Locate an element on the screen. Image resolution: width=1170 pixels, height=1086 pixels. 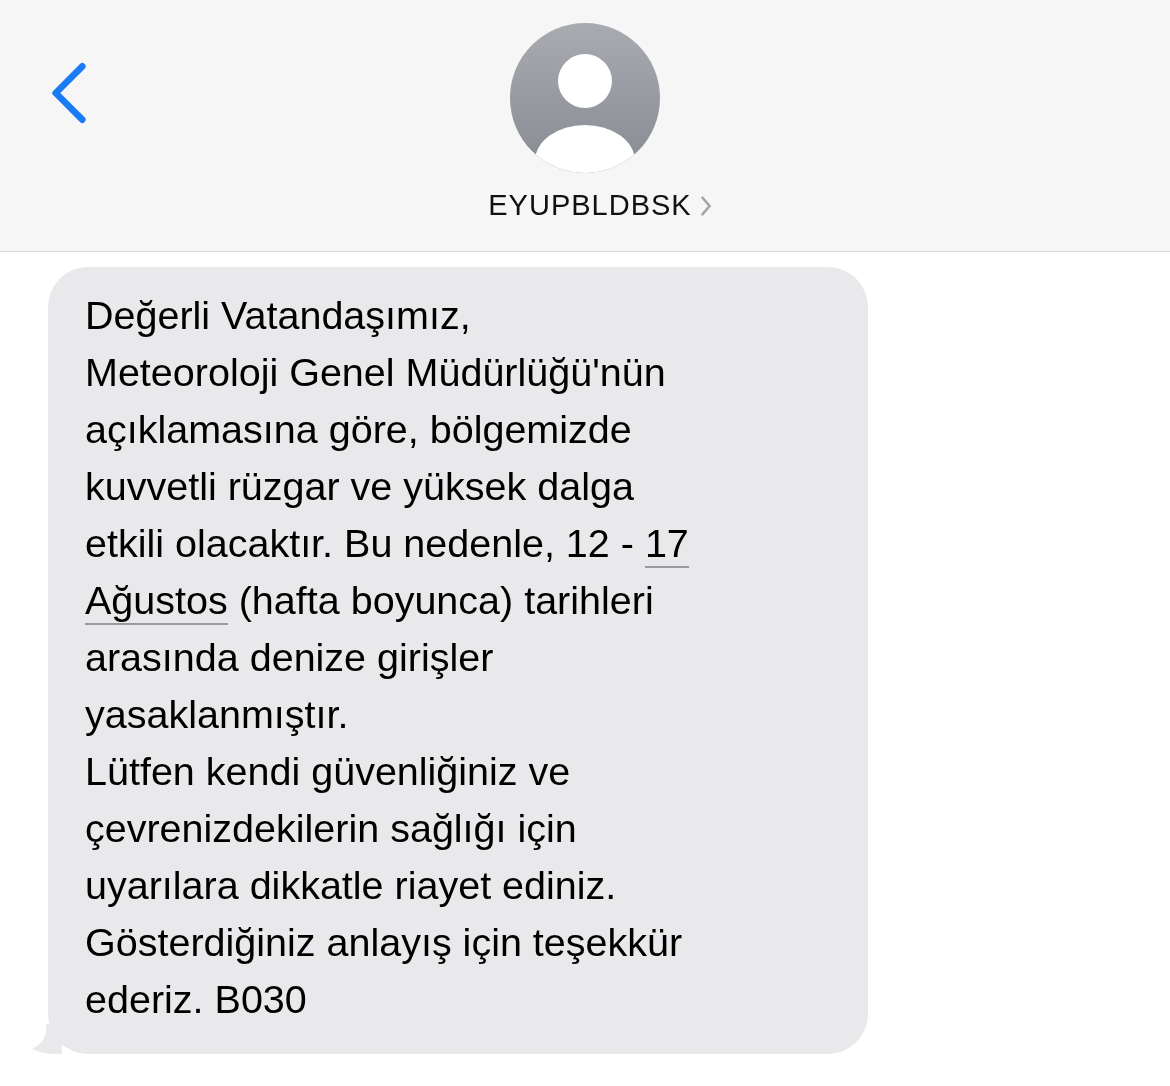
message-text: kuvvetli rüzgar ve yüksek dalga is located at coordinates (359, 486).